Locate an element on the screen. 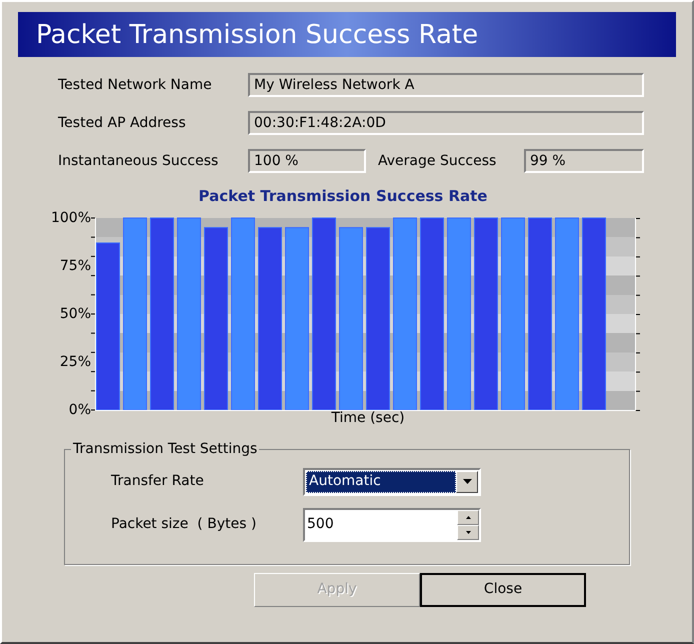 The image size is (694, 644). rate-dropdown: Automatic is located at coordinates (392, 482).